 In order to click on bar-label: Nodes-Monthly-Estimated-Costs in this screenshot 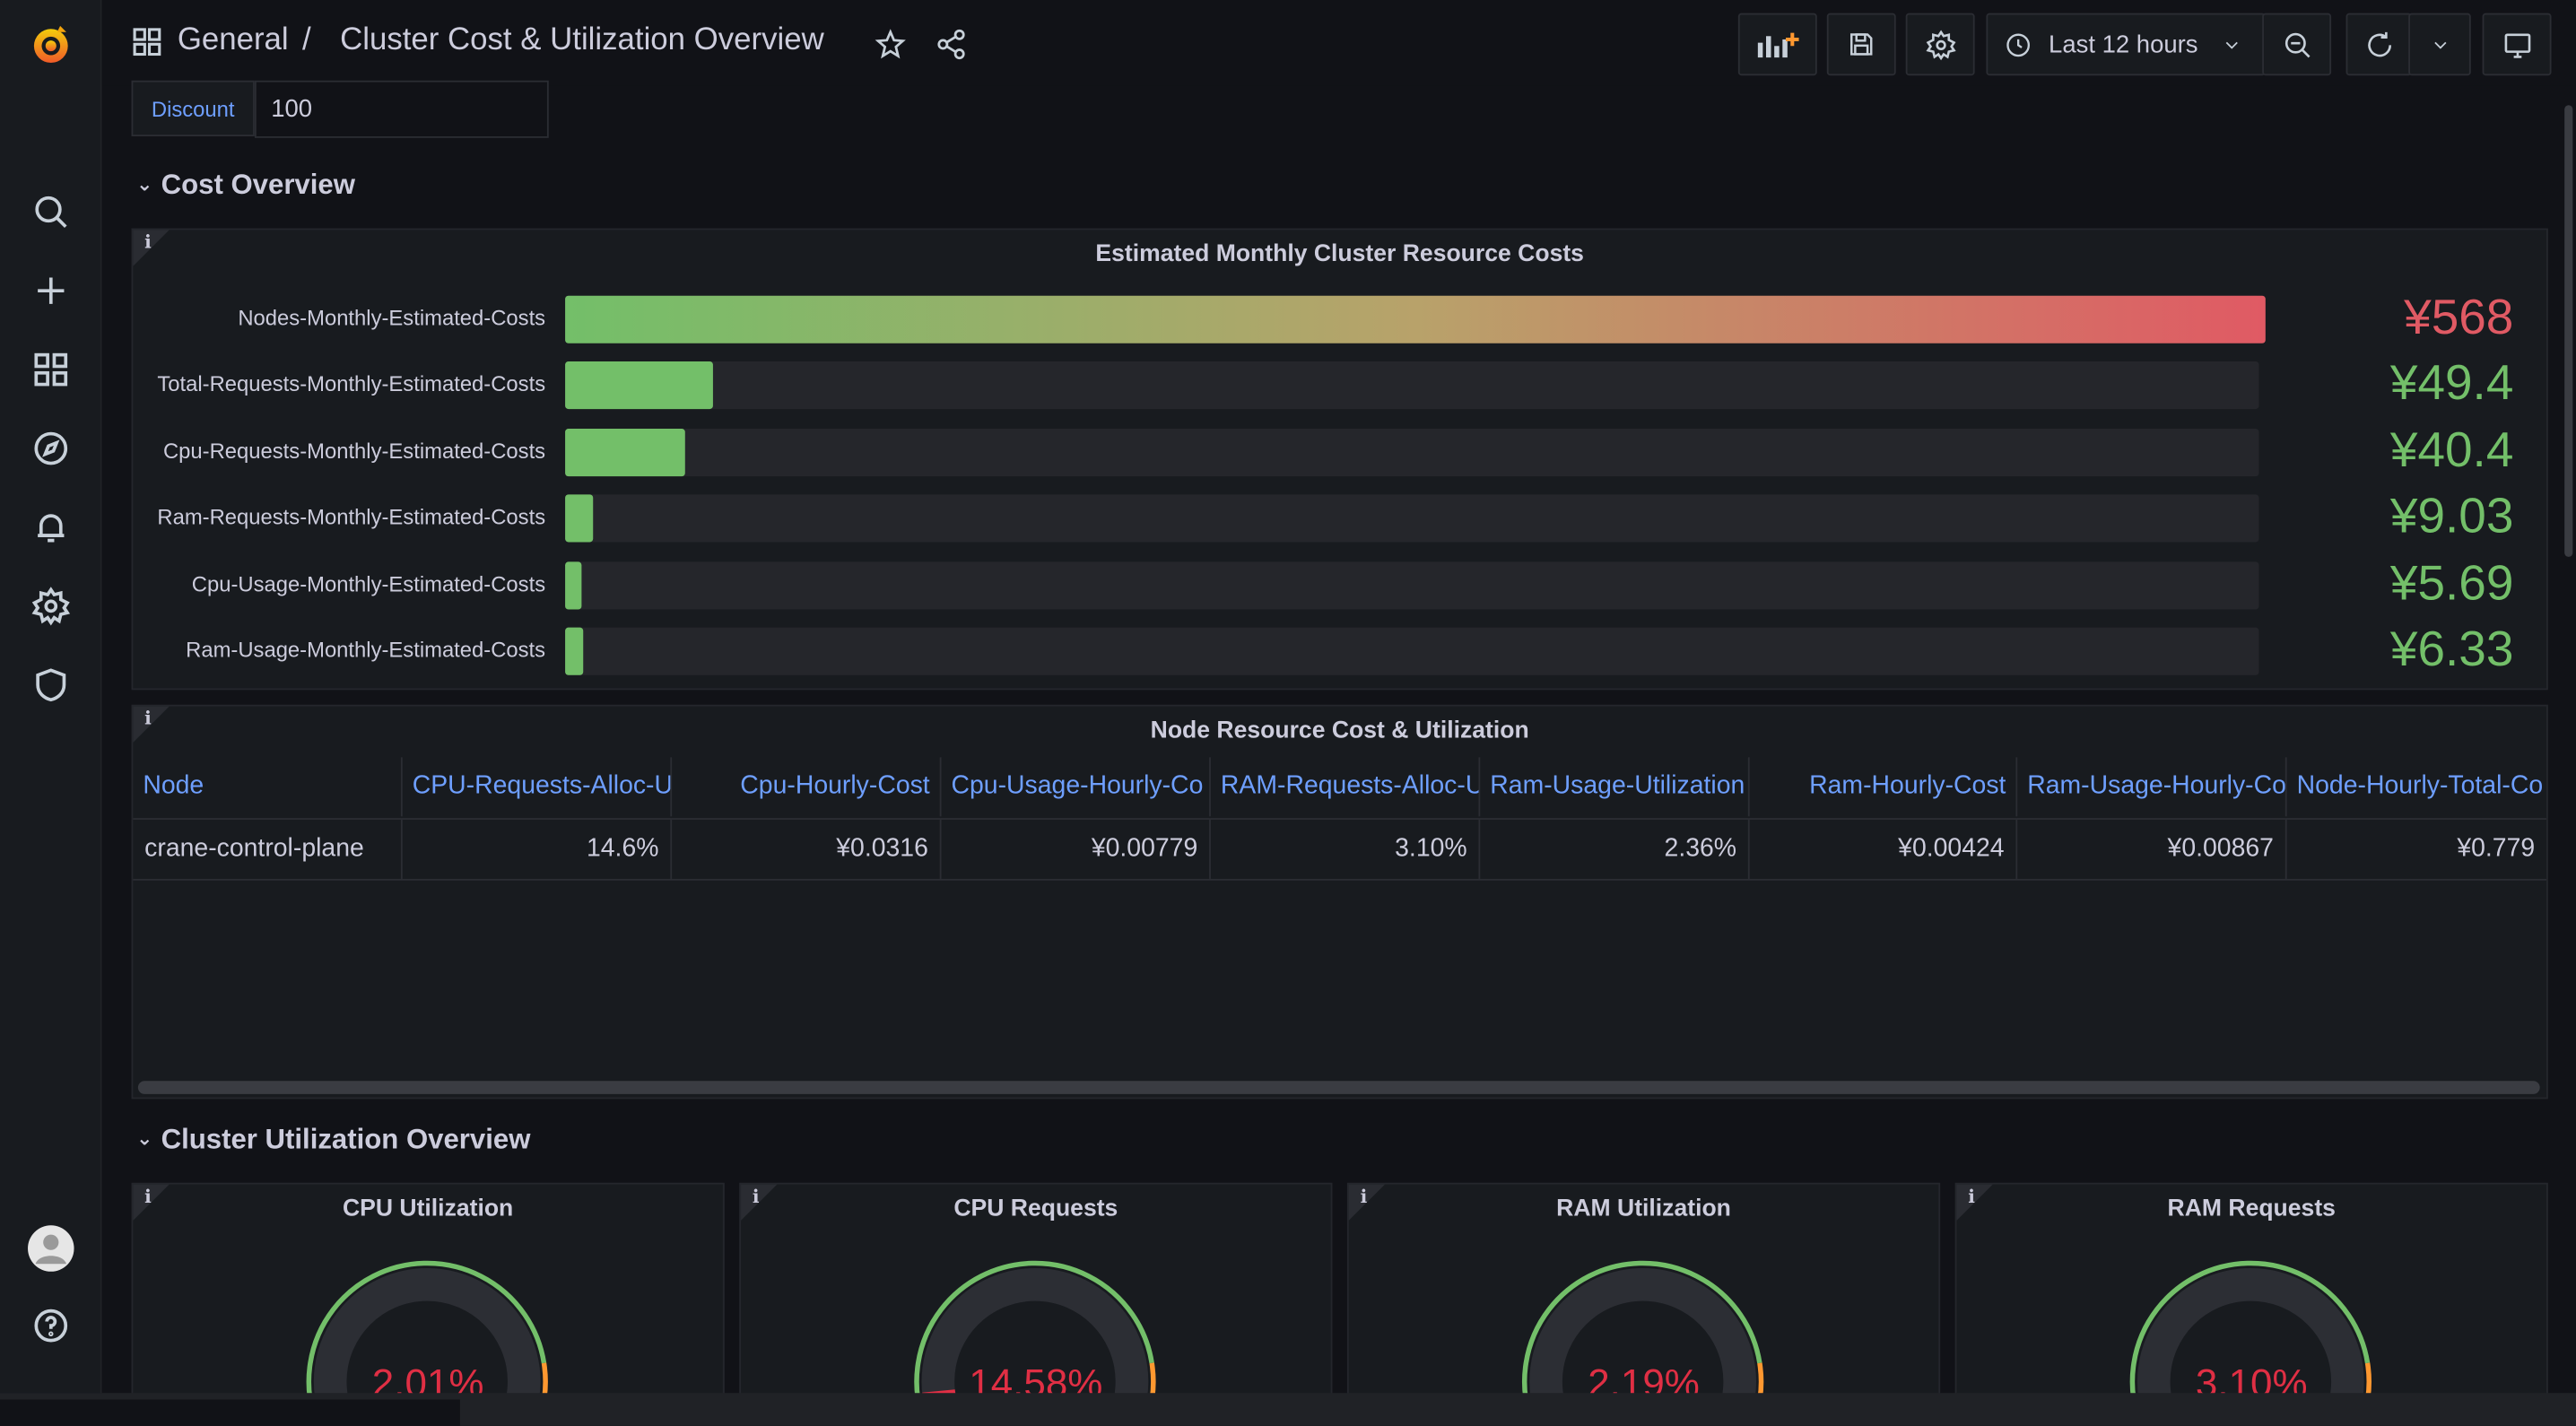, I will do `click(392, 318)`.